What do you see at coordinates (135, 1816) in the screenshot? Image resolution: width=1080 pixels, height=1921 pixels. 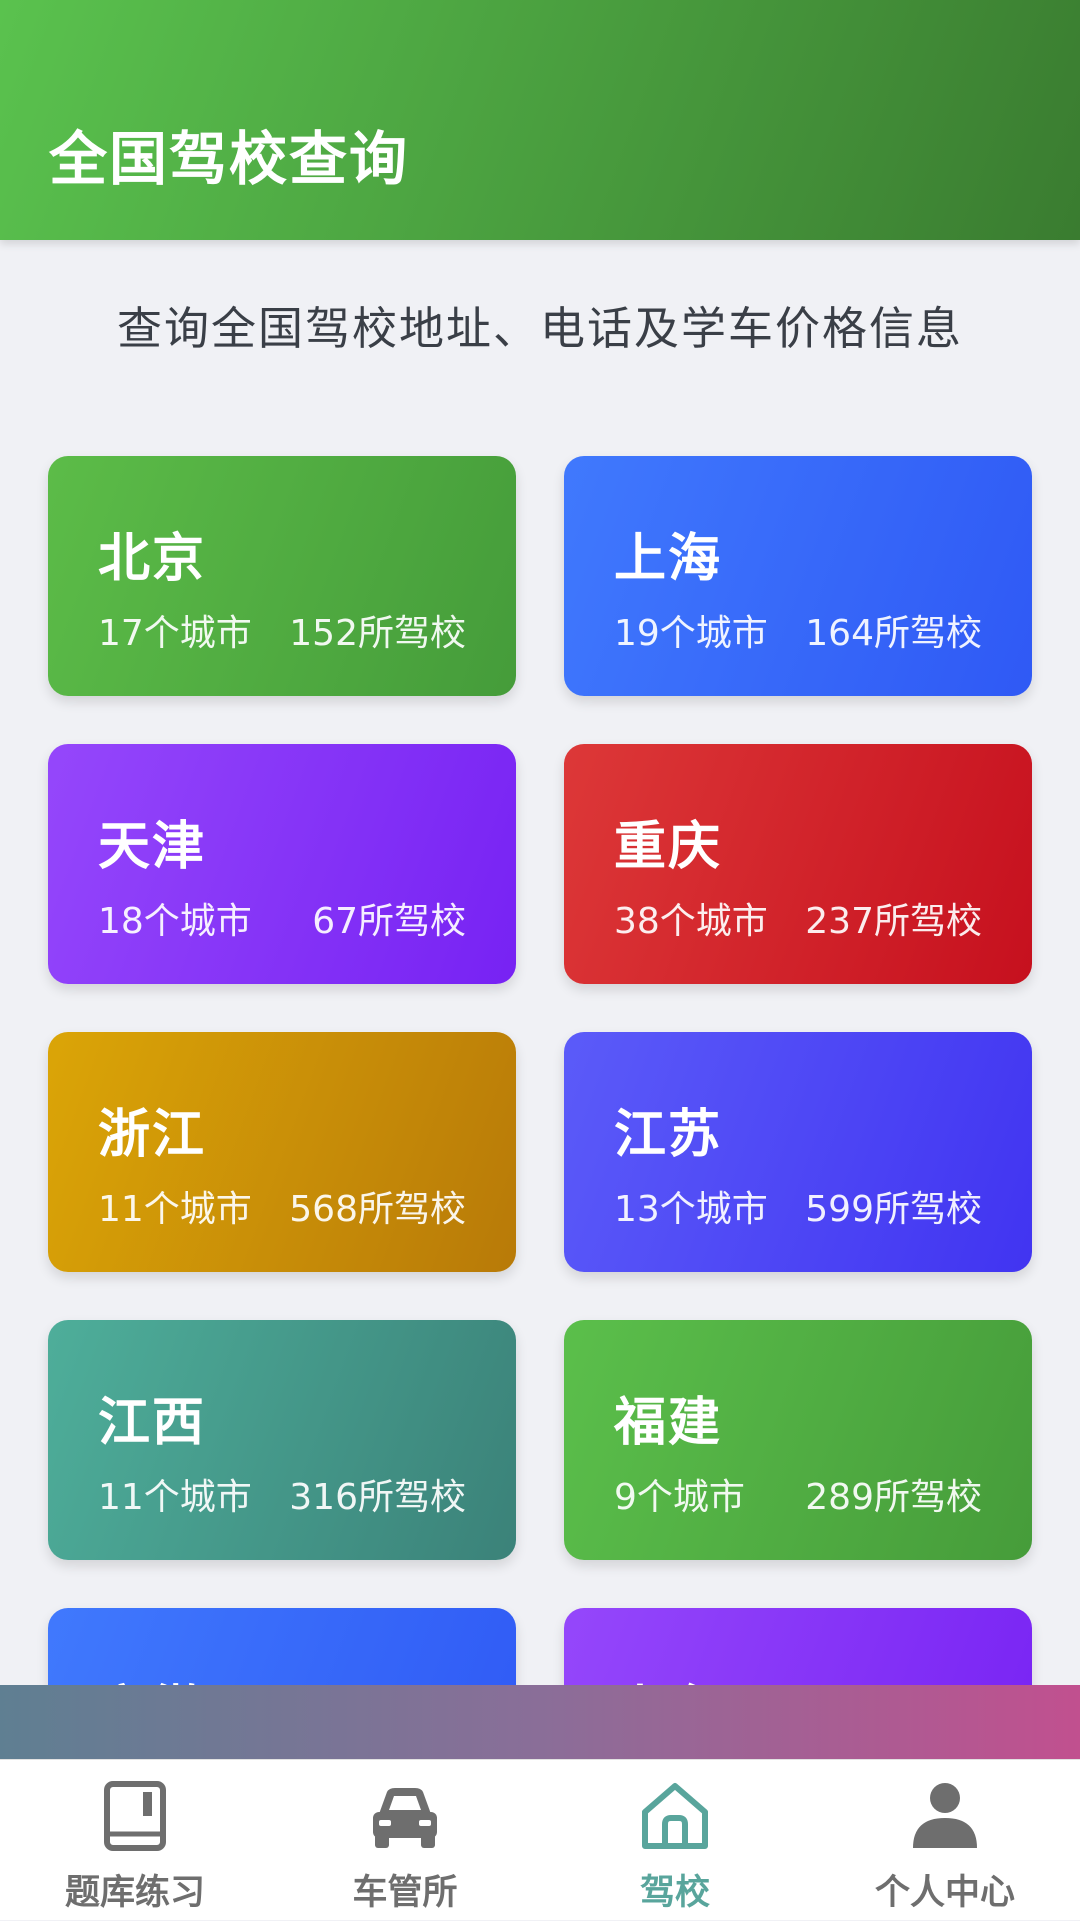 I see `book-icon` at bounding box center [135, 1816].